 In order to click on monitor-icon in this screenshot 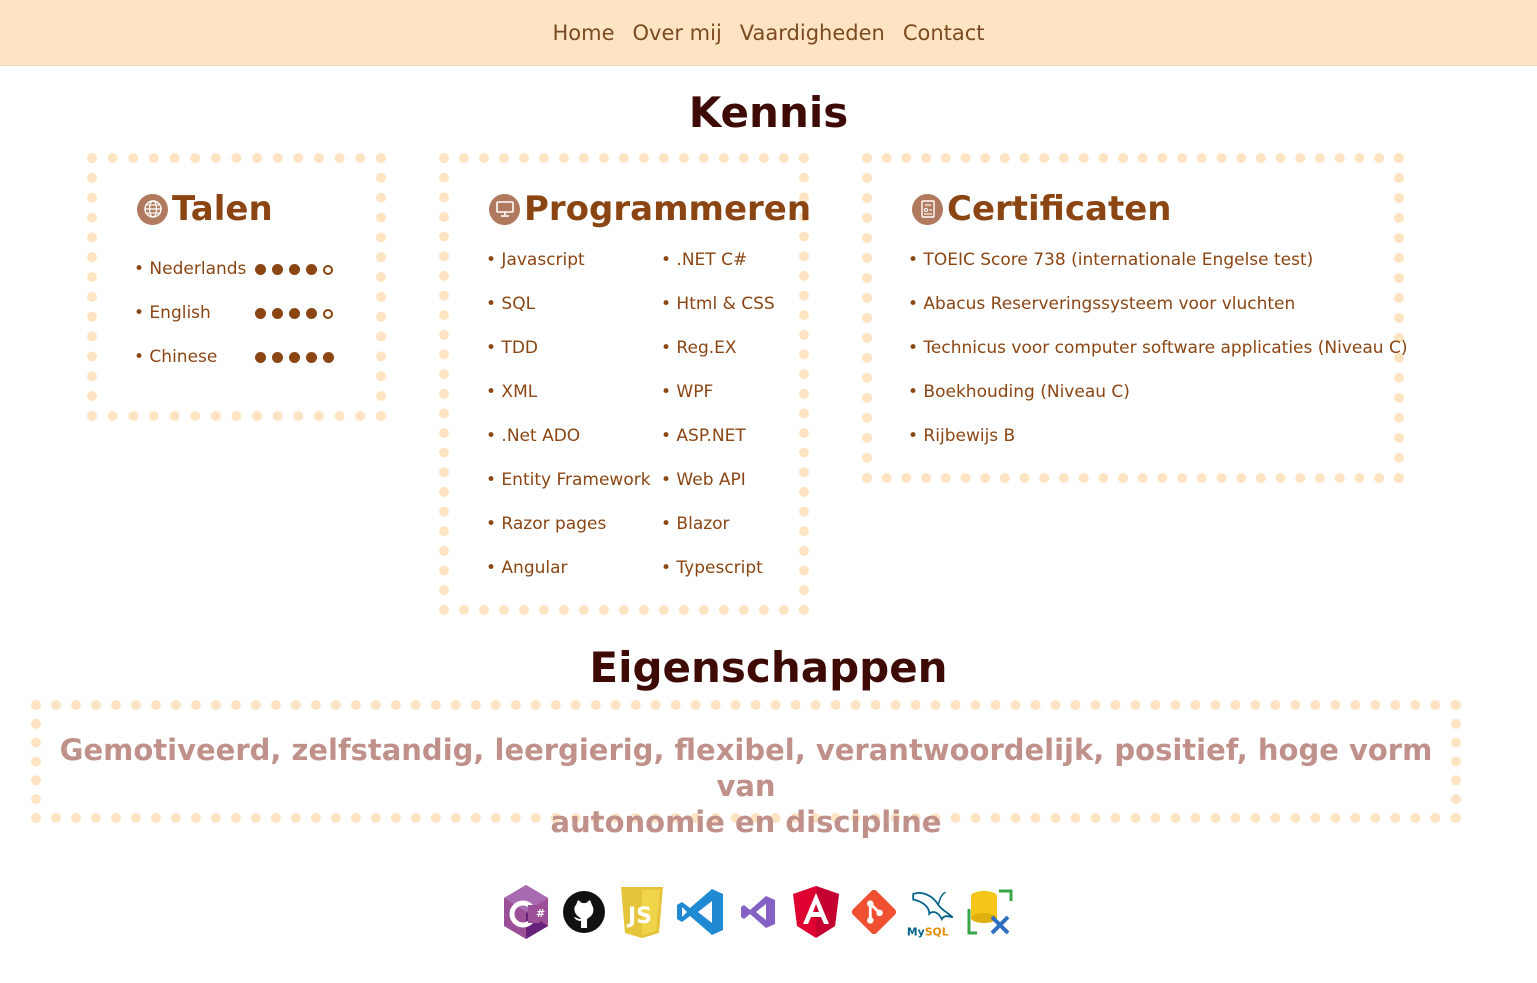, I will do `click(504, 209)`.